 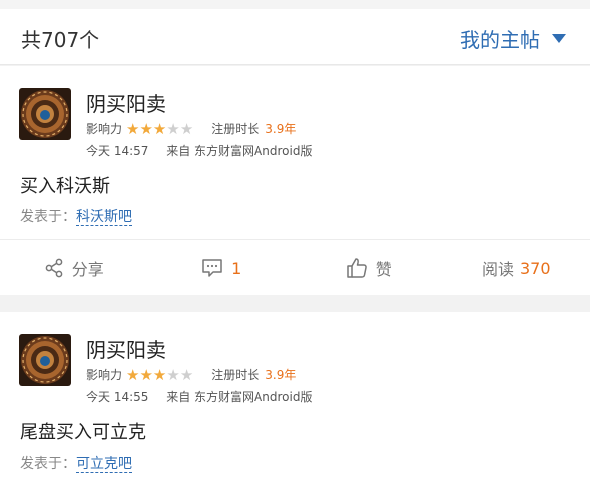 I want to click on post-filter-dropdown: 我的主帖, so click(x=513, y=38).